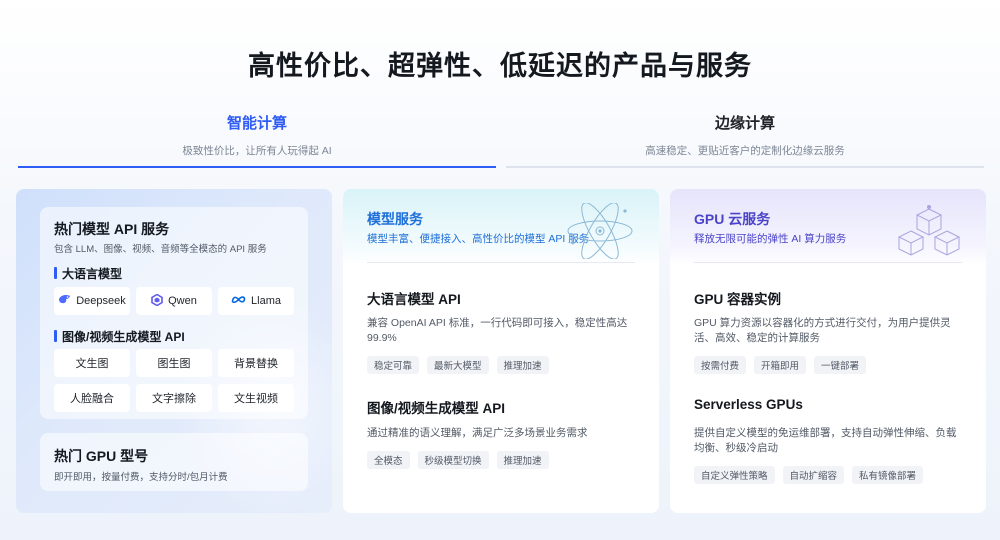  I want to click on chip-qwen: Qwen, so click(174, 301).